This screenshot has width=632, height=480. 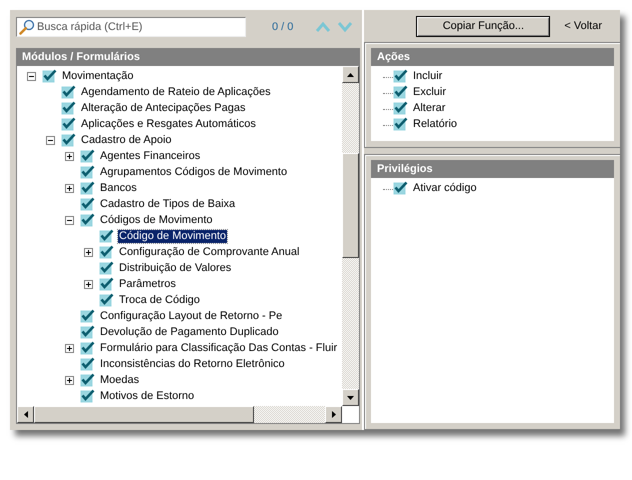 I want to click on scroll-up-icon, so click(x=350, y=74).